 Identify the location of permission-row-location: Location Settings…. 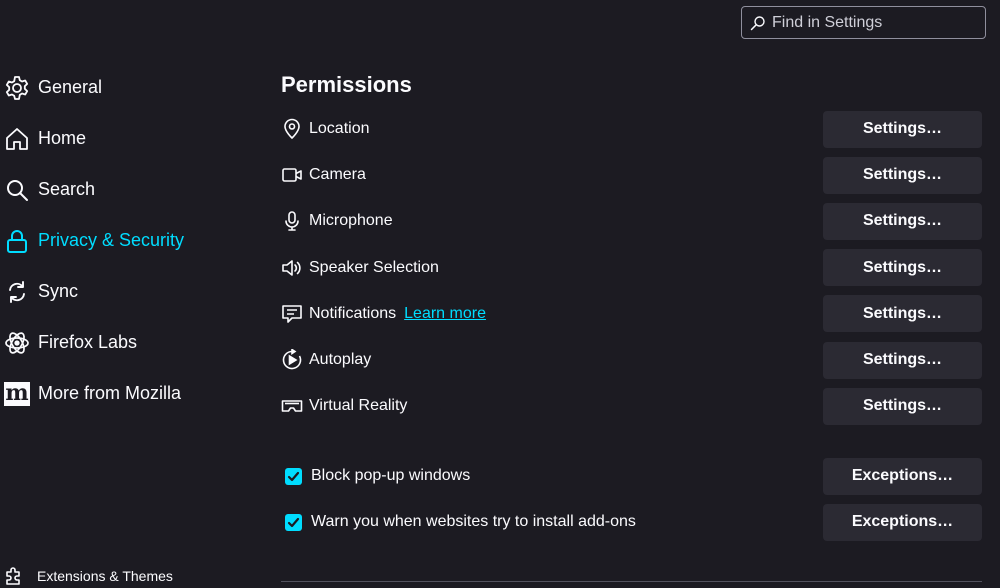
(631, 129).